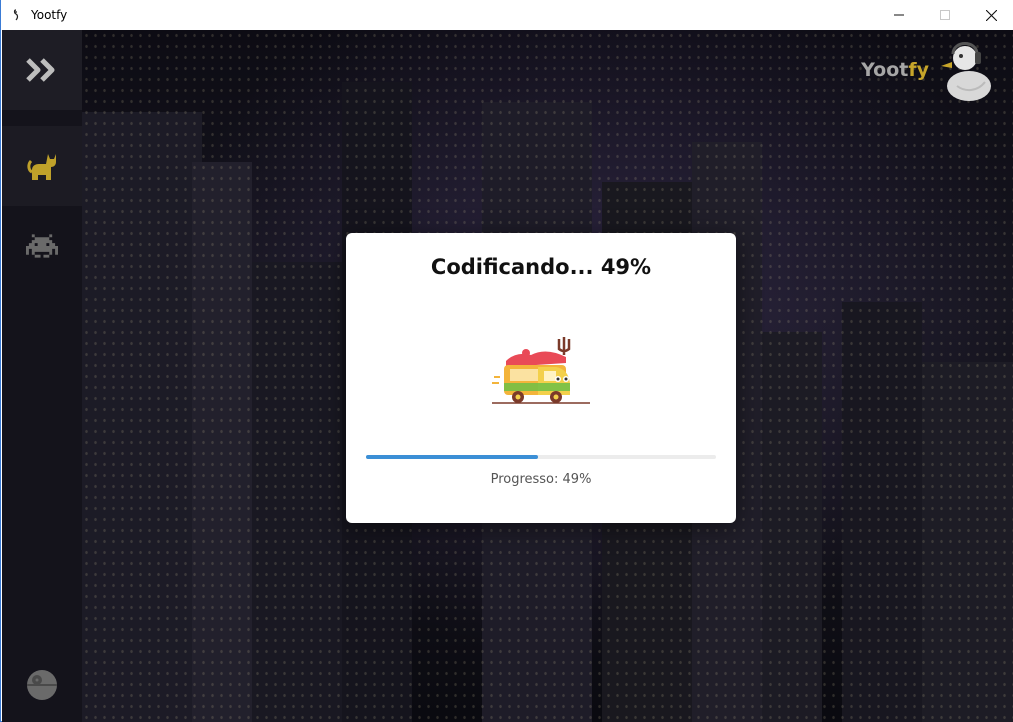  I want to click on progress-bar-fill, so click(452, 457).